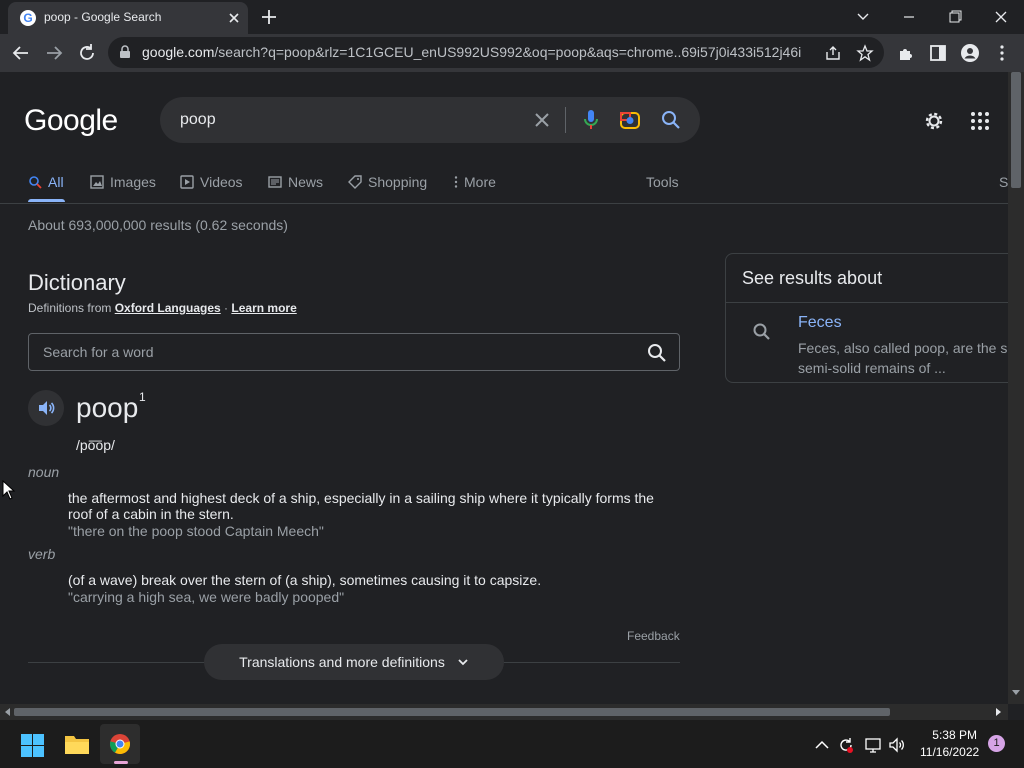  I want to click on horizontal-scrollbar, so click(504, 712).